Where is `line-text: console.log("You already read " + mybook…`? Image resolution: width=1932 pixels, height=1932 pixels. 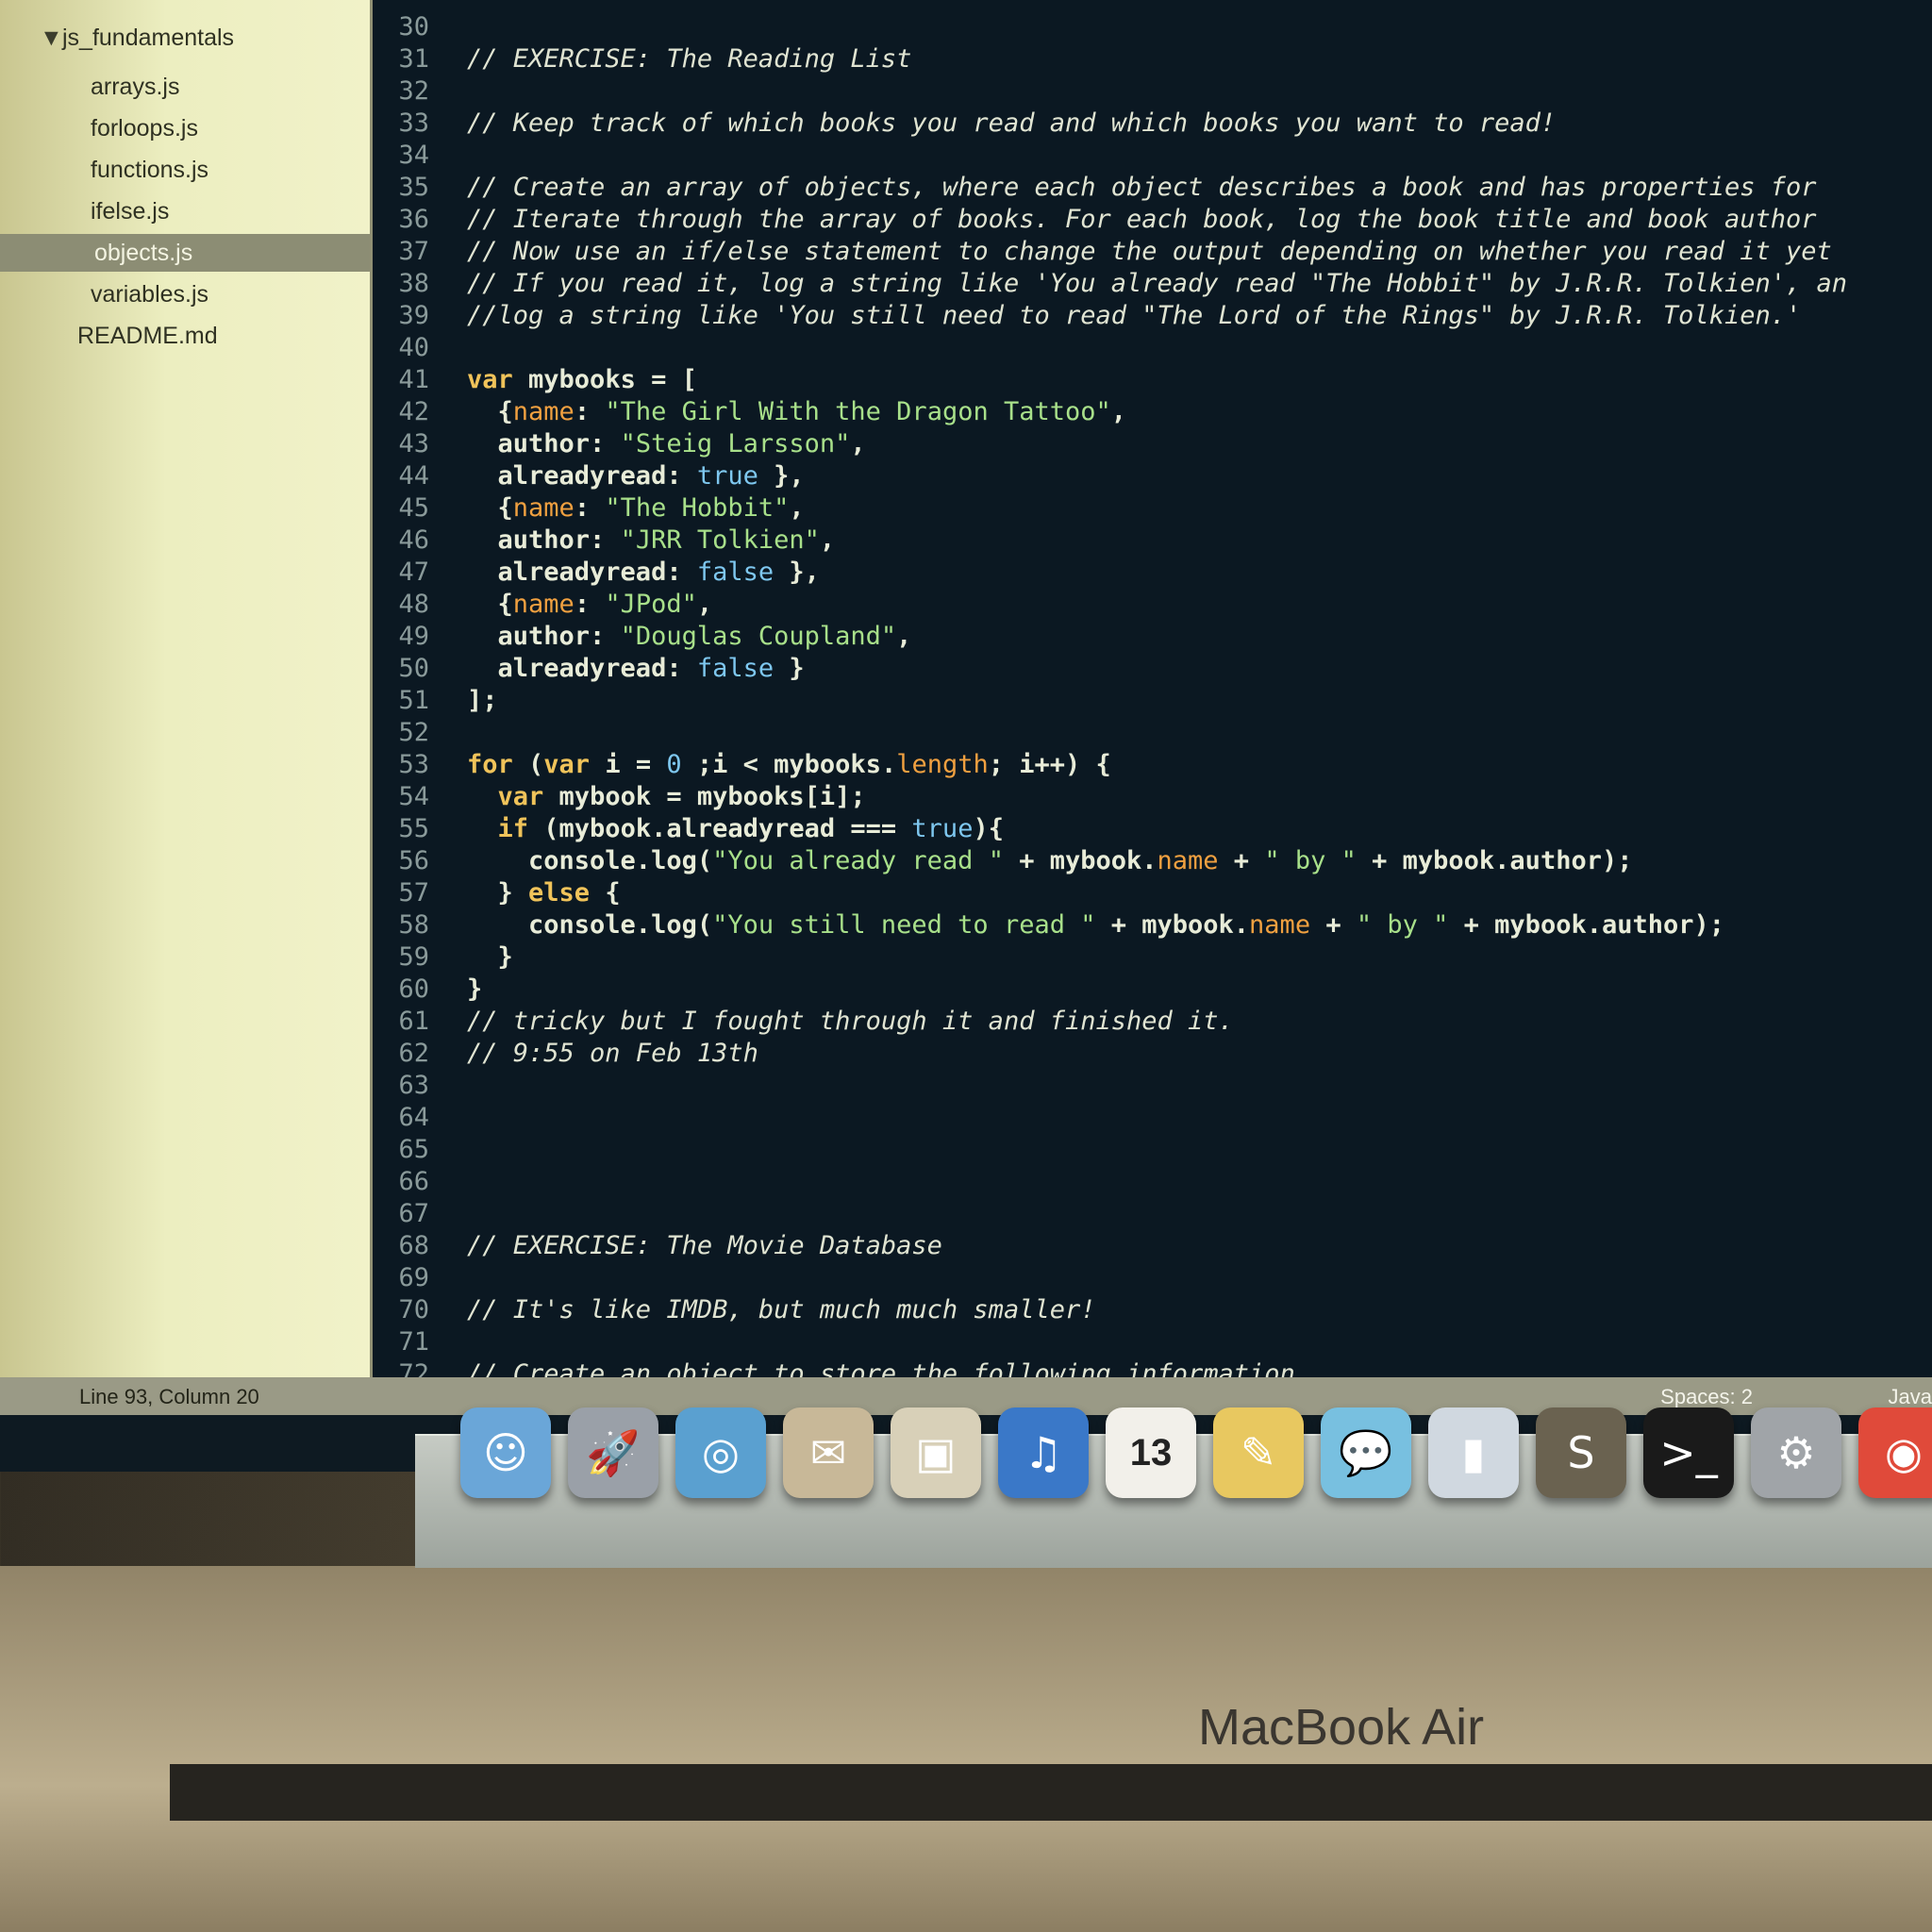 line-text: console.log("You already read " + mybook… is located at coordinates (1050, 861).